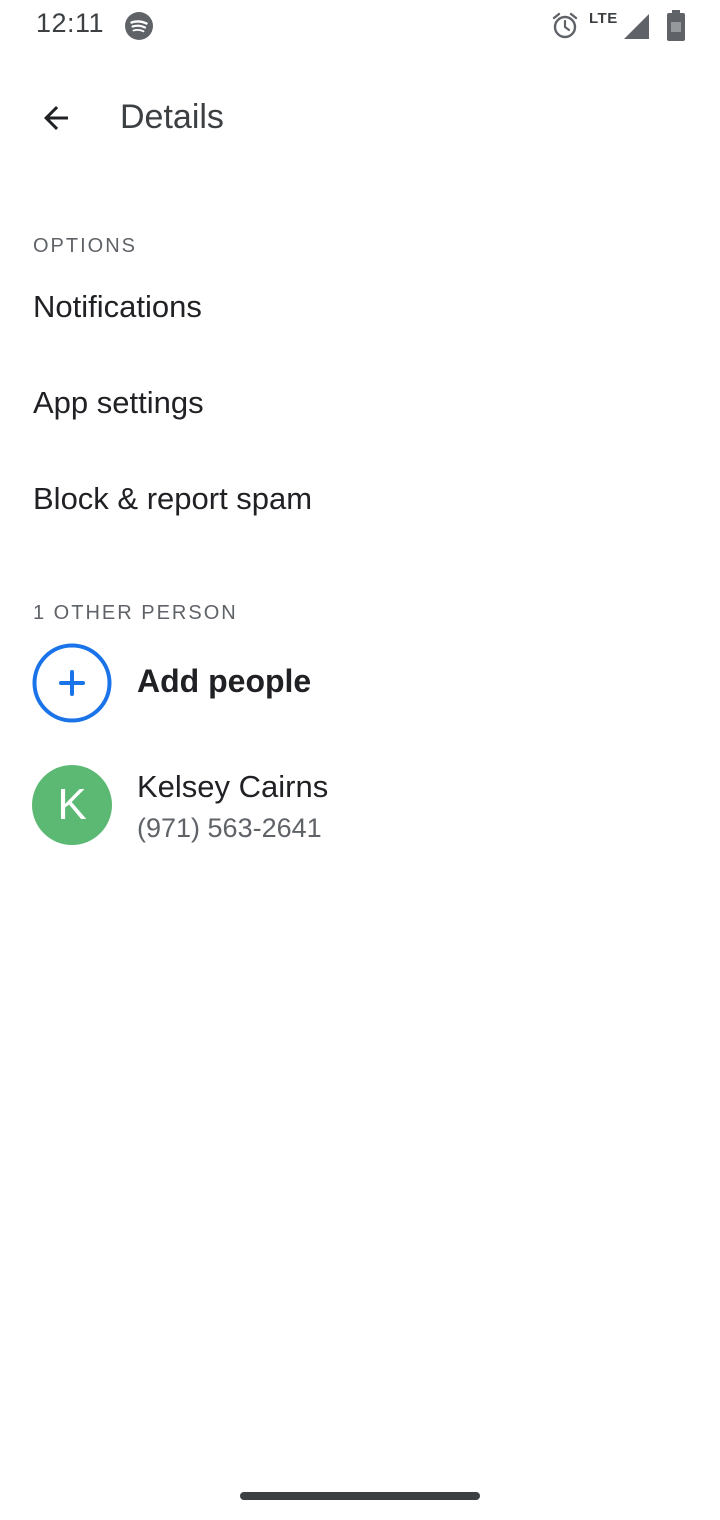  I want to click on app-settings-option: App settings, so click(360, 406).